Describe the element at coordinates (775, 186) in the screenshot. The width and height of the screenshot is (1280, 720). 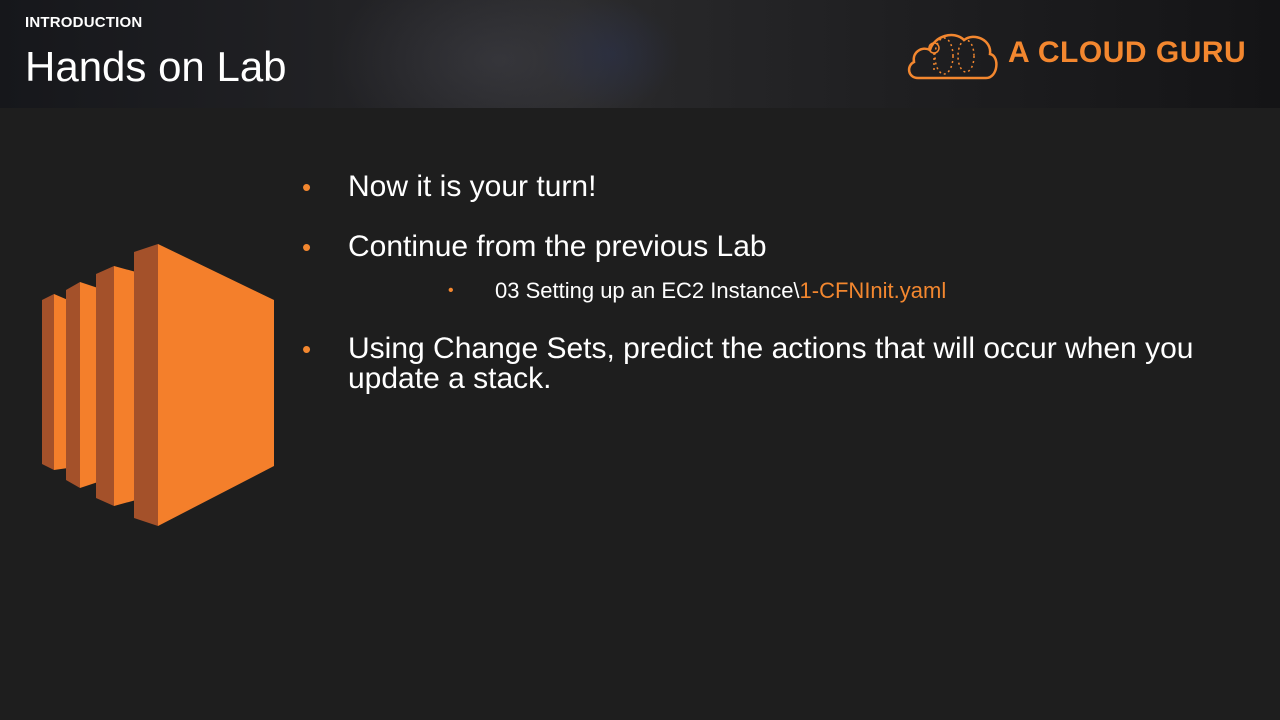
I see `bullet-item: • Now it is your turn!` at that location.